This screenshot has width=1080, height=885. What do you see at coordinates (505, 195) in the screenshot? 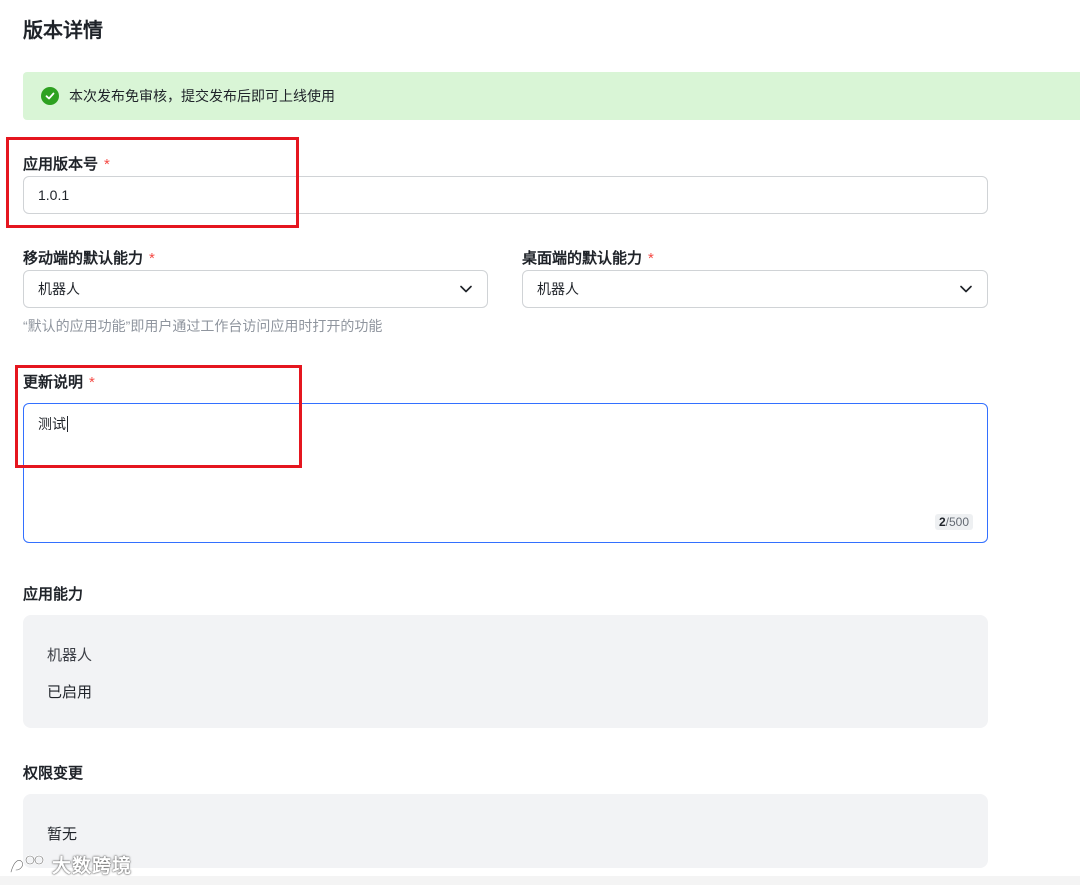
I see `version-input: 1.0.1` at bounding box center [505, 195].